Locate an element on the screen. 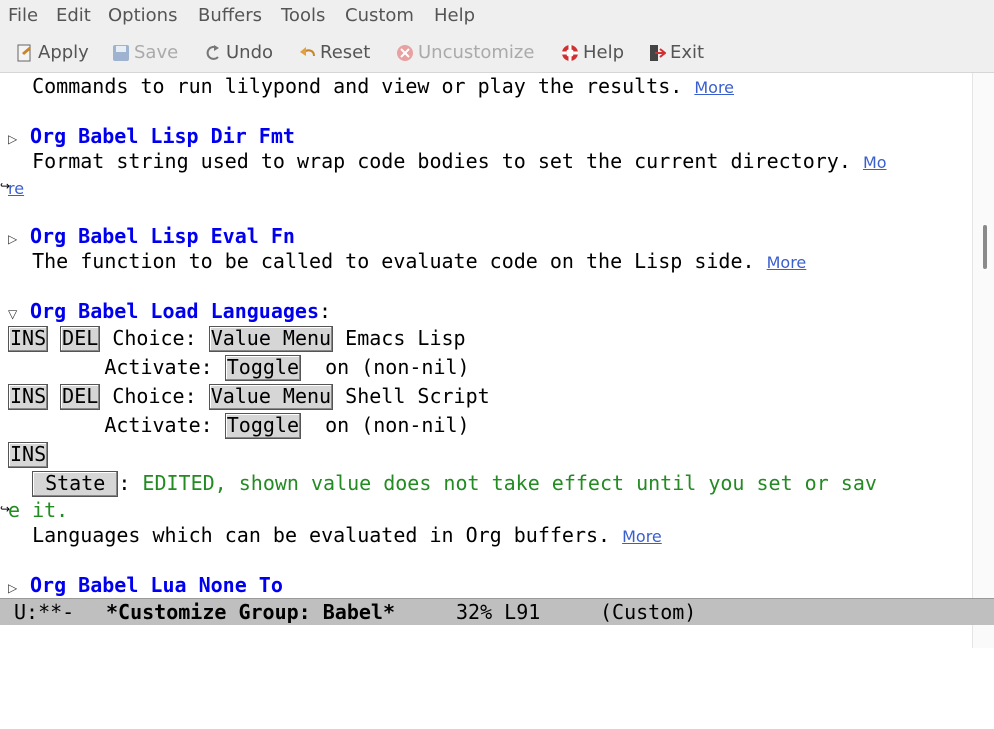 Image resolution: width=994 pixels, height=729 pixels. help-button: Help is located at coordinates (592, 52).